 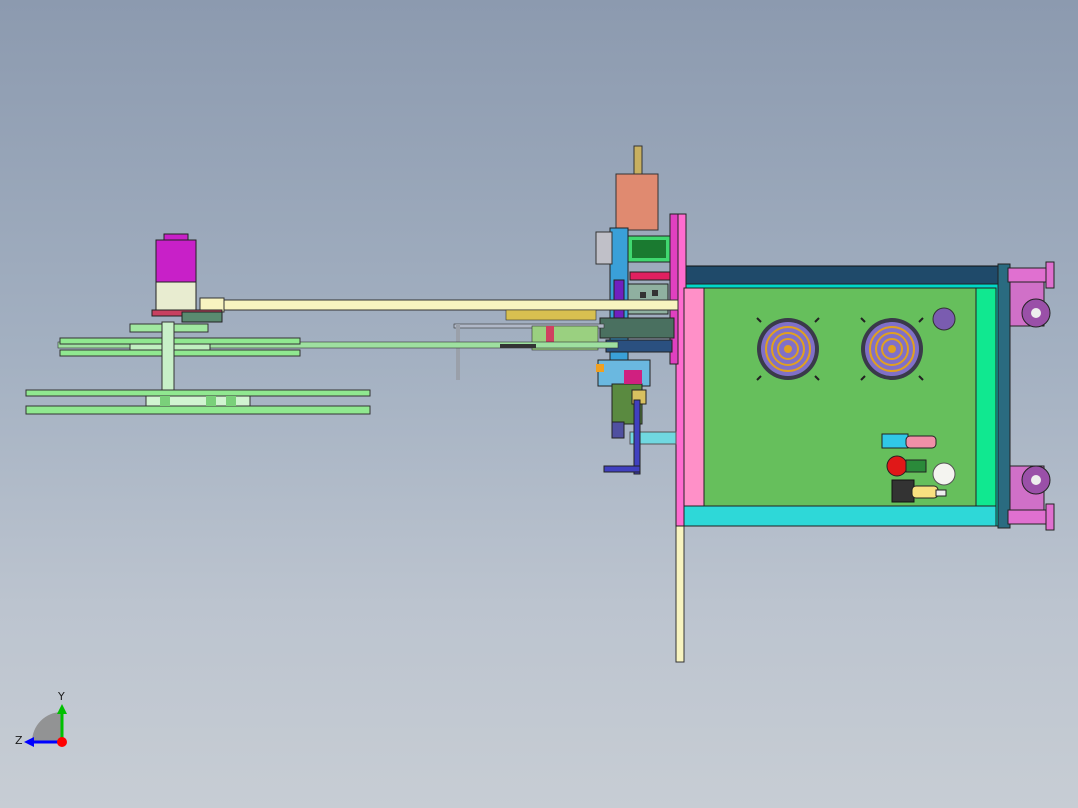 What do you see at coordinates (892, 349) in the screenshot?
I see `fan-grille-icon` at bounding box center [892, 349].